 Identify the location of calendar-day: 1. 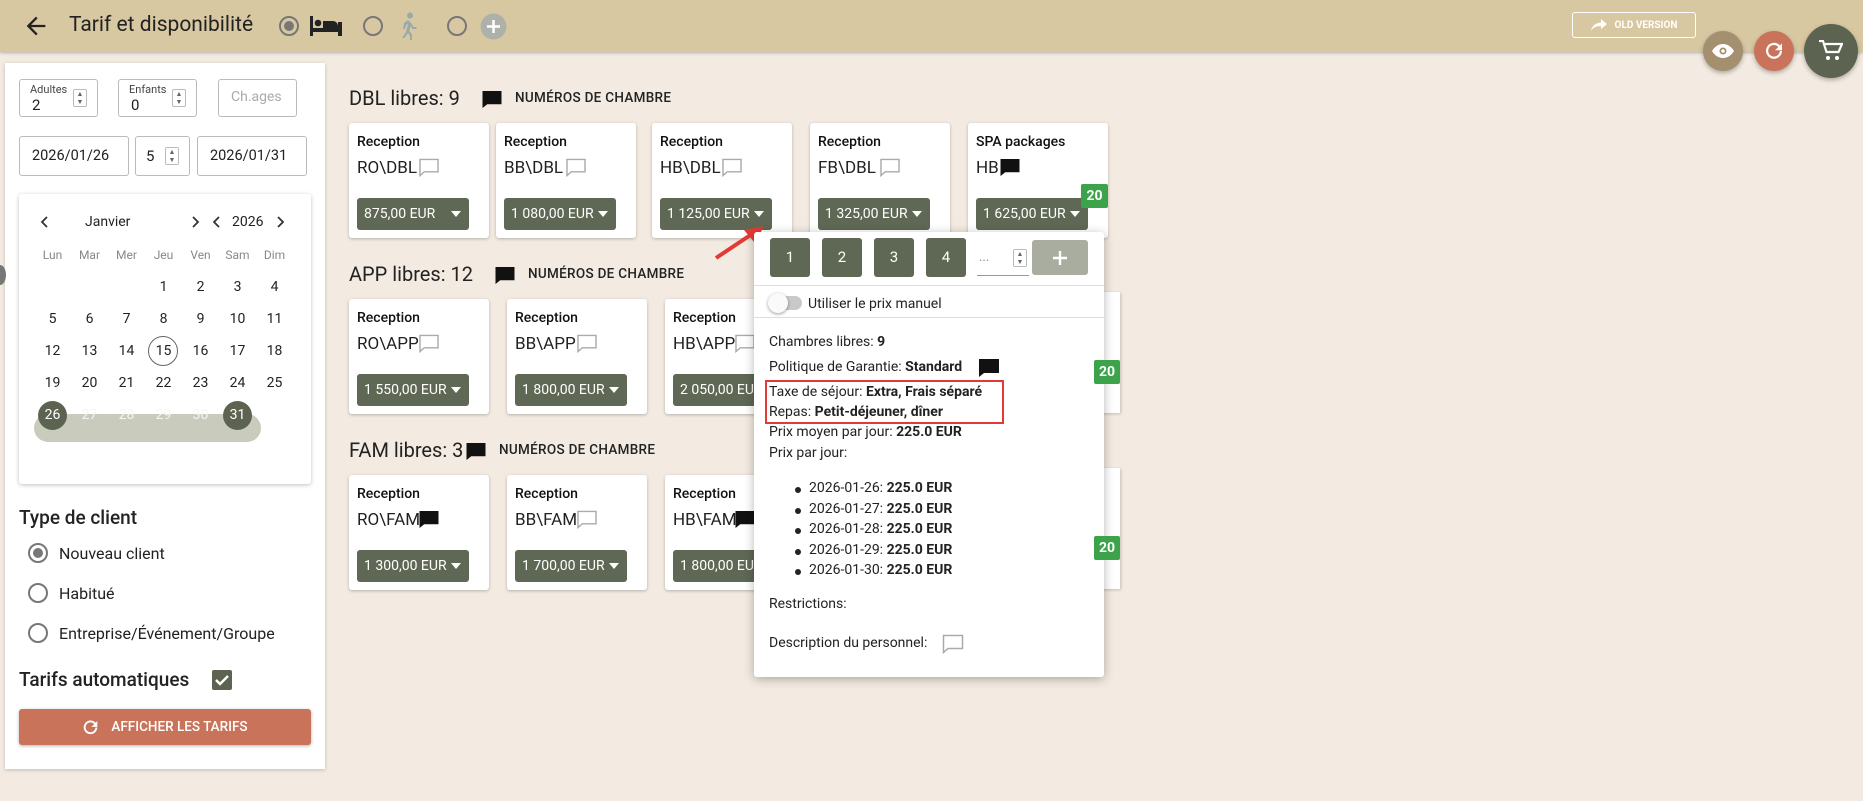
(163, 287).